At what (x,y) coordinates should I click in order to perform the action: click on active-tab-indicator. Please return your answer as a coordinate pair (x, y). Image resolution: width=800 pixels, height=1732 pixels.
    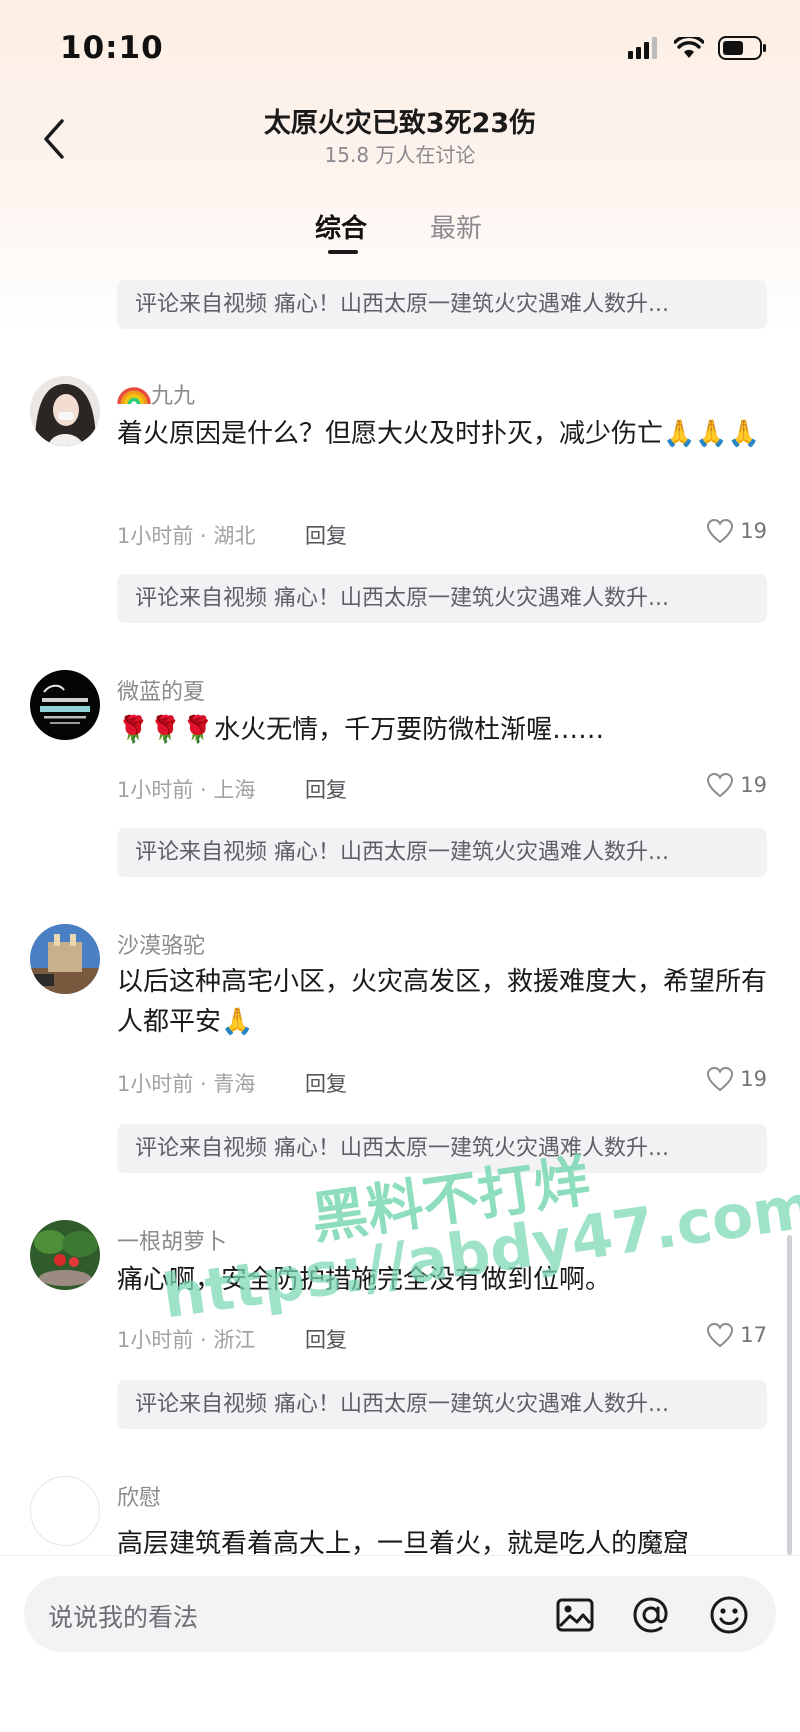
    Looking at the image, I should click on (343, 252).